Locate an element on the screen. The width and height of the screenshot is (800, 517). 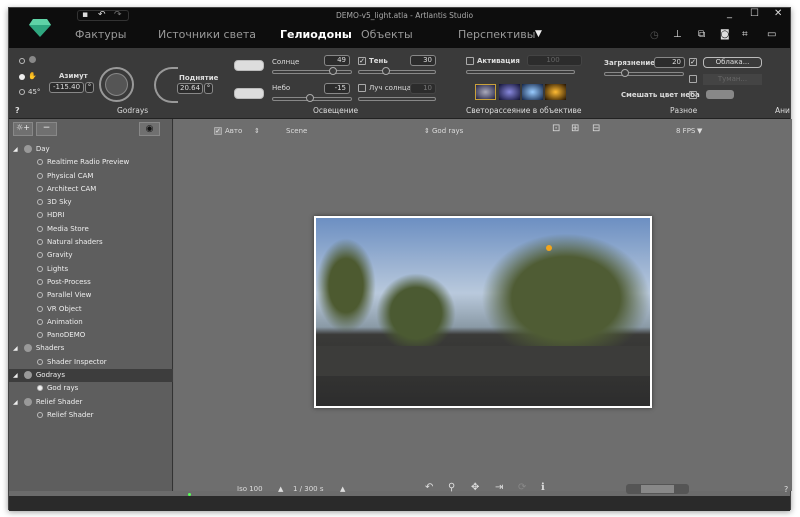
tab-light-sources: Источники света is located at coordinates (207, 34).